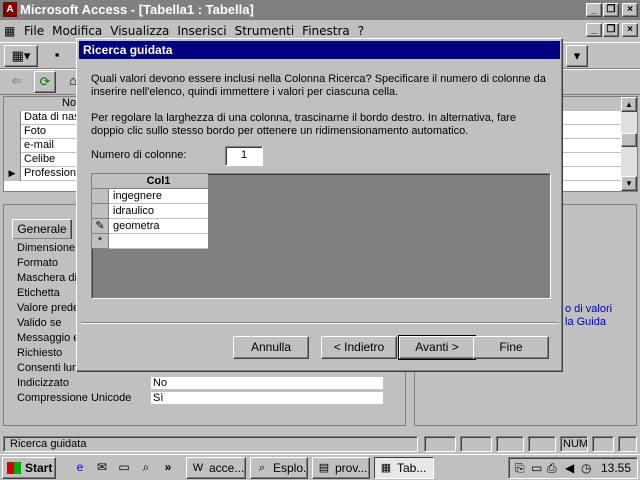 The height and width of the screenshot is (480, 640). I want to click on help-text-line: o di valori, so click(589, 309).